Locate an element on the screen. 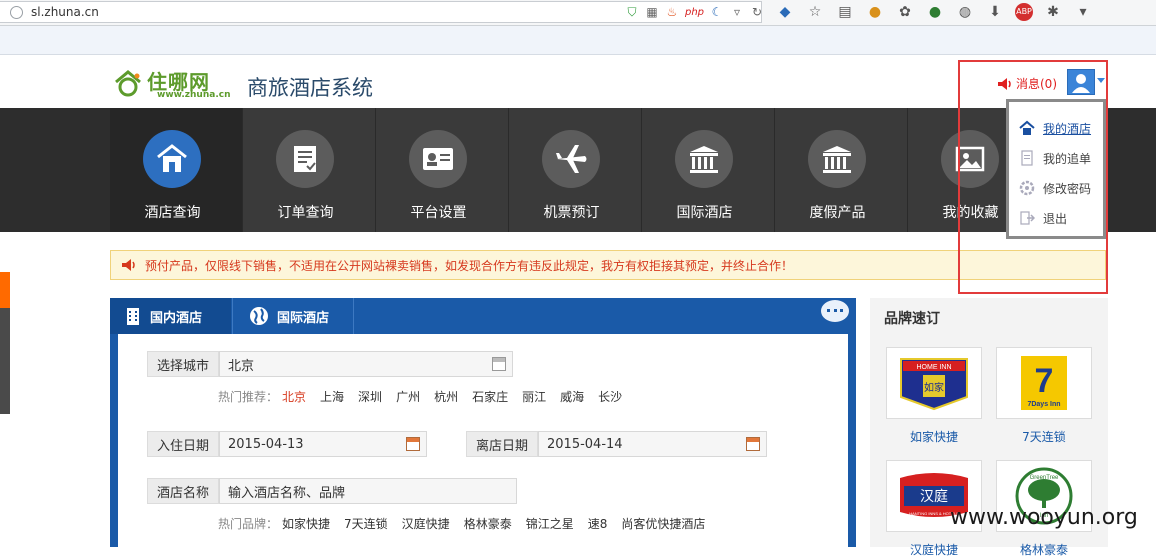 This screenshot has height=558, width=1156. user-avatar-button is located at coordinates (1081, 82).